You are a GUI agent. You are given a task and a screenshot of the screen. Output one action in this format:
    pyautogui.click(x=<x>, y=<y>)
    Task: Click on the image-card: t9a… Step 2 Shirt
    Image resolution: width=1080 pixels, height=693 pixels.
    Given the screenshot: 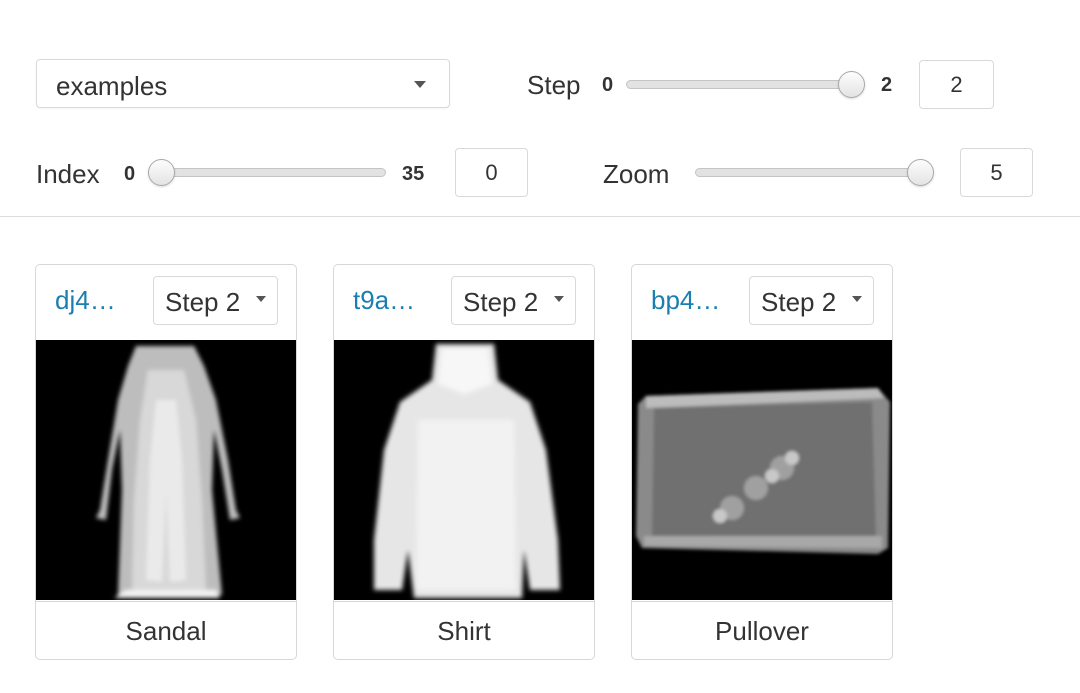 What is the action you would take?
    pyautogui.click(x=464, y=462)
    